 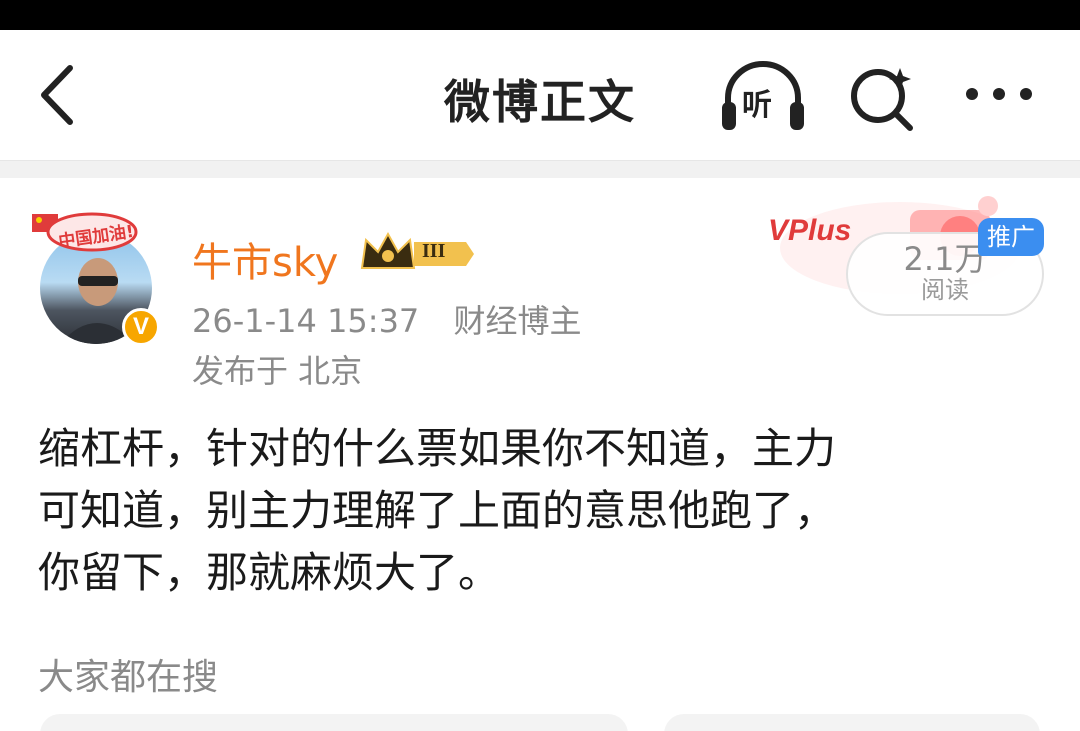 I want to click on post-location: 发布于 北京, so click(x=277, y=371).